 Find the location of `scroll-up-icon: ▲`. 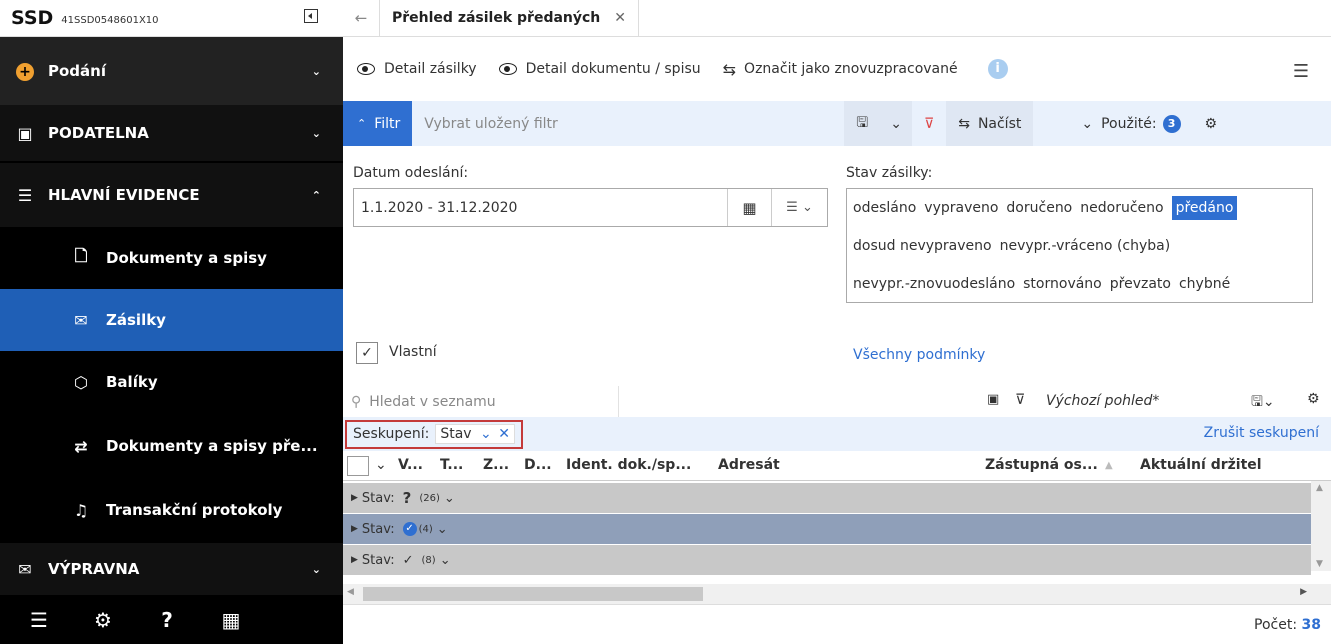

scroll-up-icon: ▲ is located at coordinates (1319, 488).